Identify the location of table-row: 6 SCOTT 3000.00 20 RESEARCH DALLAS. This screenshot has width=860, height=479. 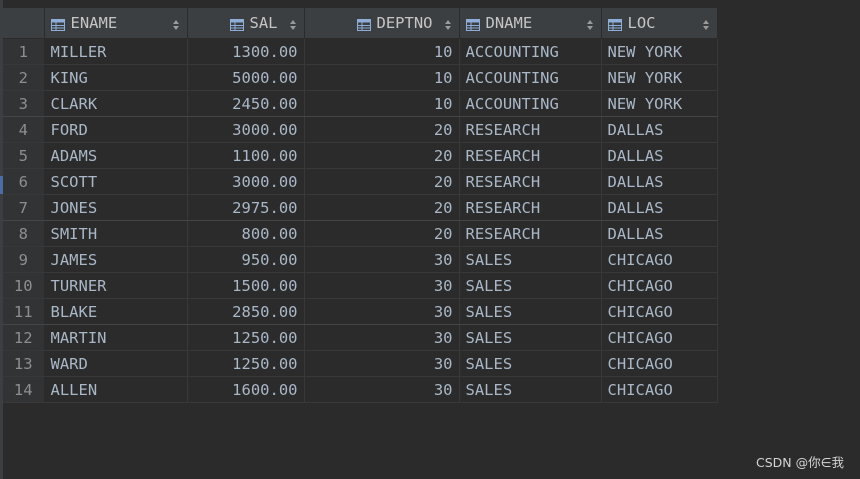
(360, 181).